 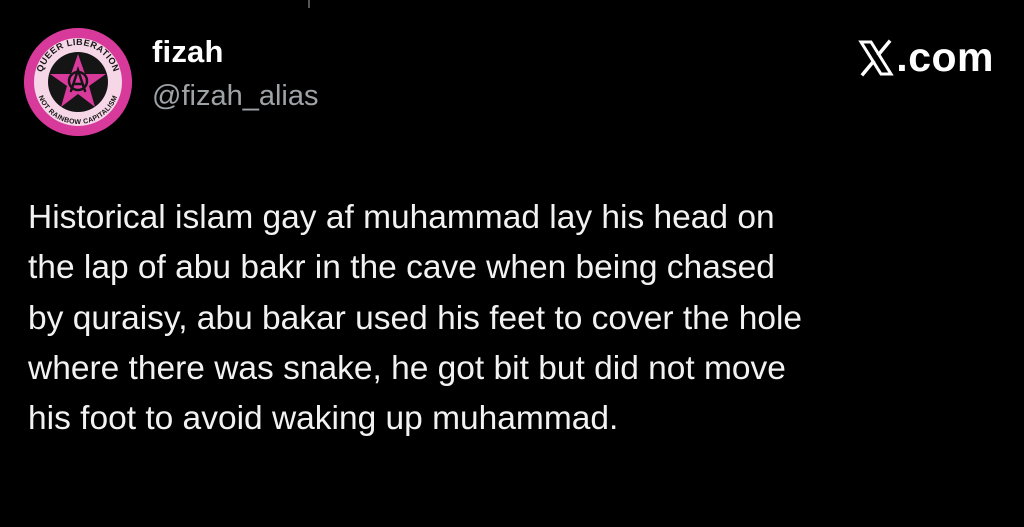 I want to click on anarchy-star-badge-icon: QUEER LIBERATION NOT RAINBOW CAPITALISM, so click(x=78, y=82).